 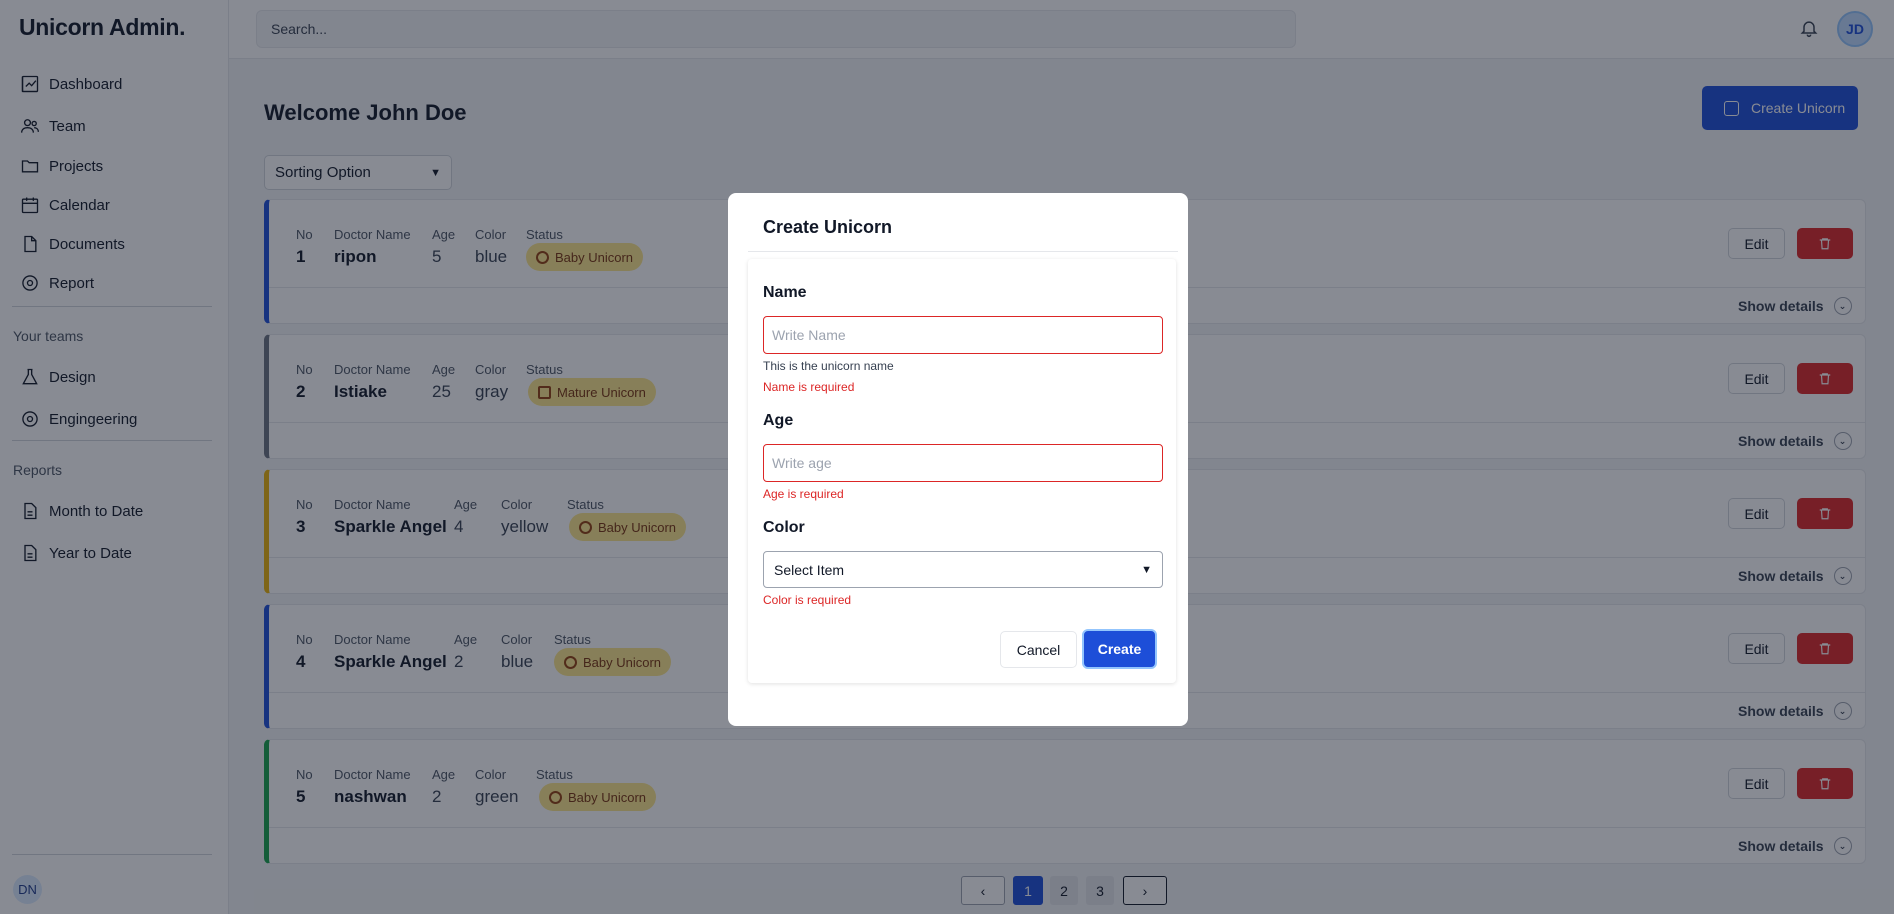 I want to click on color-error: Color is required, so click(x=807, y=600).